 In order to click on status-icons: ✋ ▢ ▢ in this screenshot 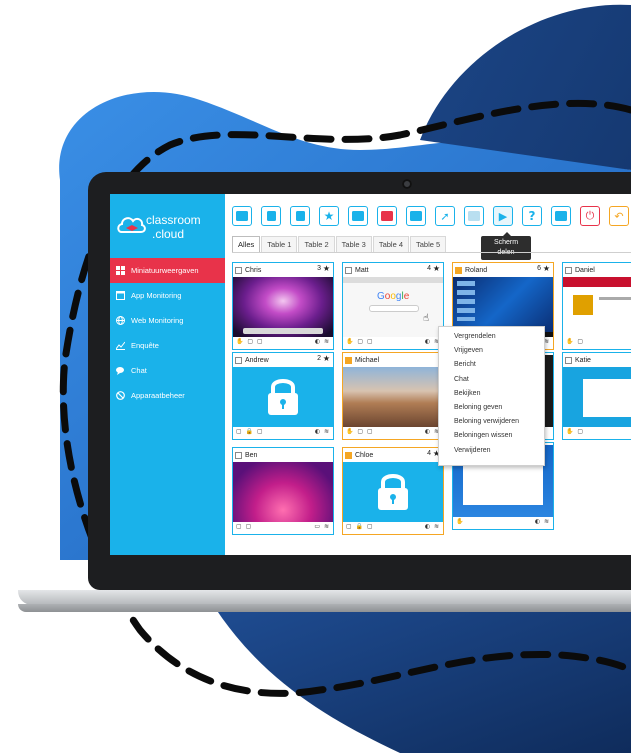, I will do `click(250, 341)`.